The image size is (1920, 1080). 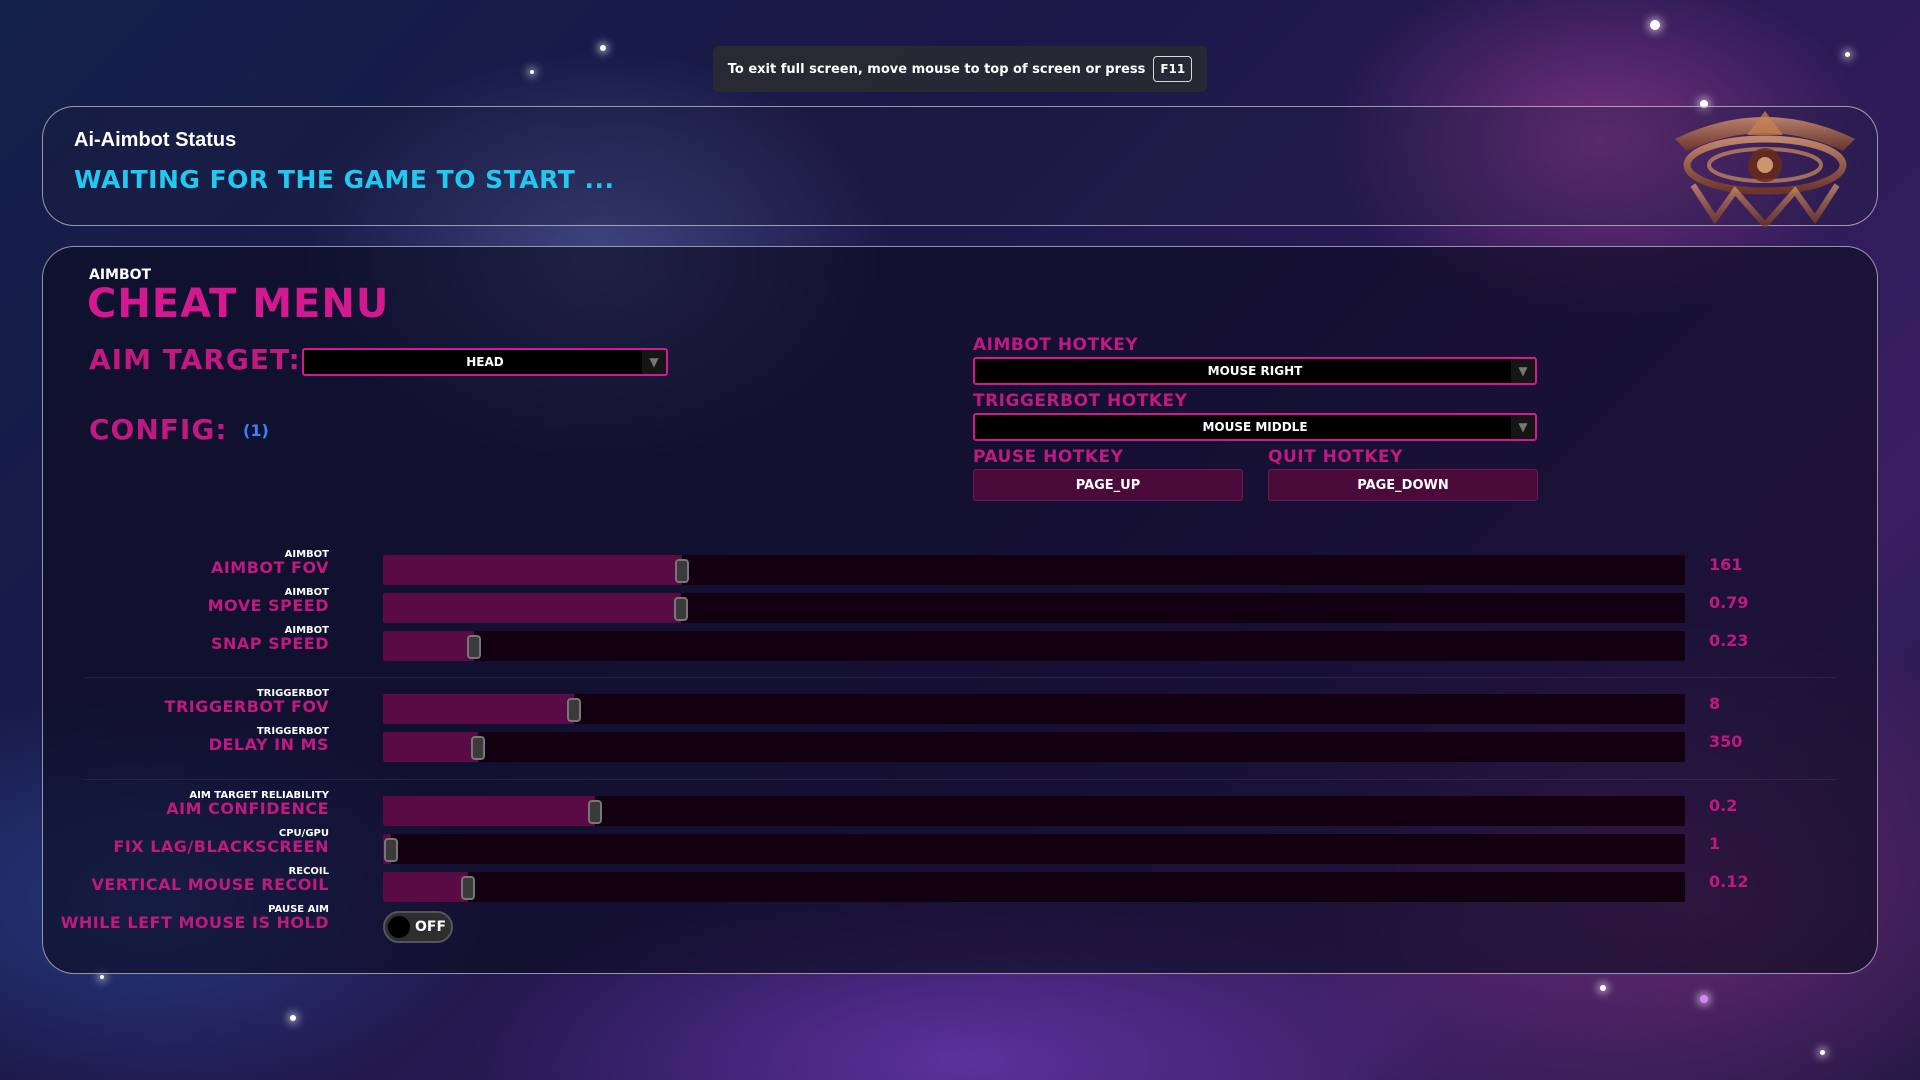 I want to click on slider-row-triggerbot-fov: TRIGGERBOT TRIGGERBOT FOV 8, so click(x=961, y=706).